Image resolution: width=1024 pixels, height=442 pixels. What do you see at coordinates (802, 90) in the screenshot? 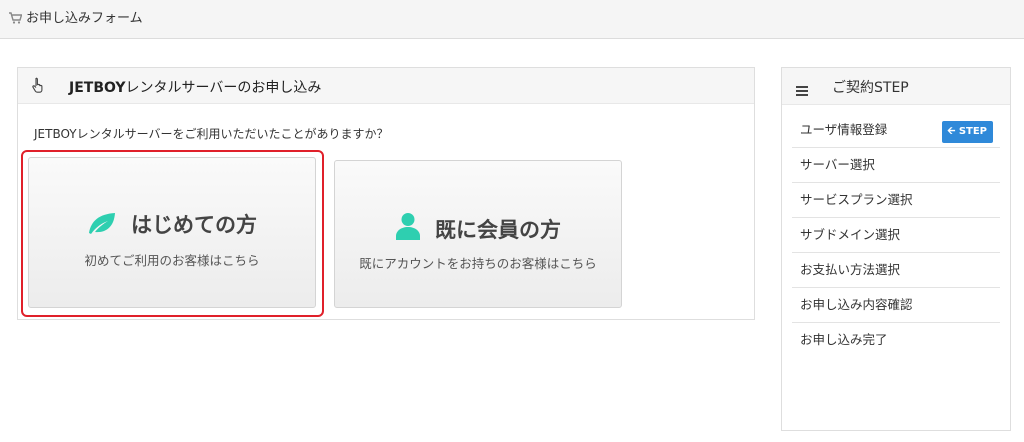
I see `list-icon` at bounding box center [802, 90].